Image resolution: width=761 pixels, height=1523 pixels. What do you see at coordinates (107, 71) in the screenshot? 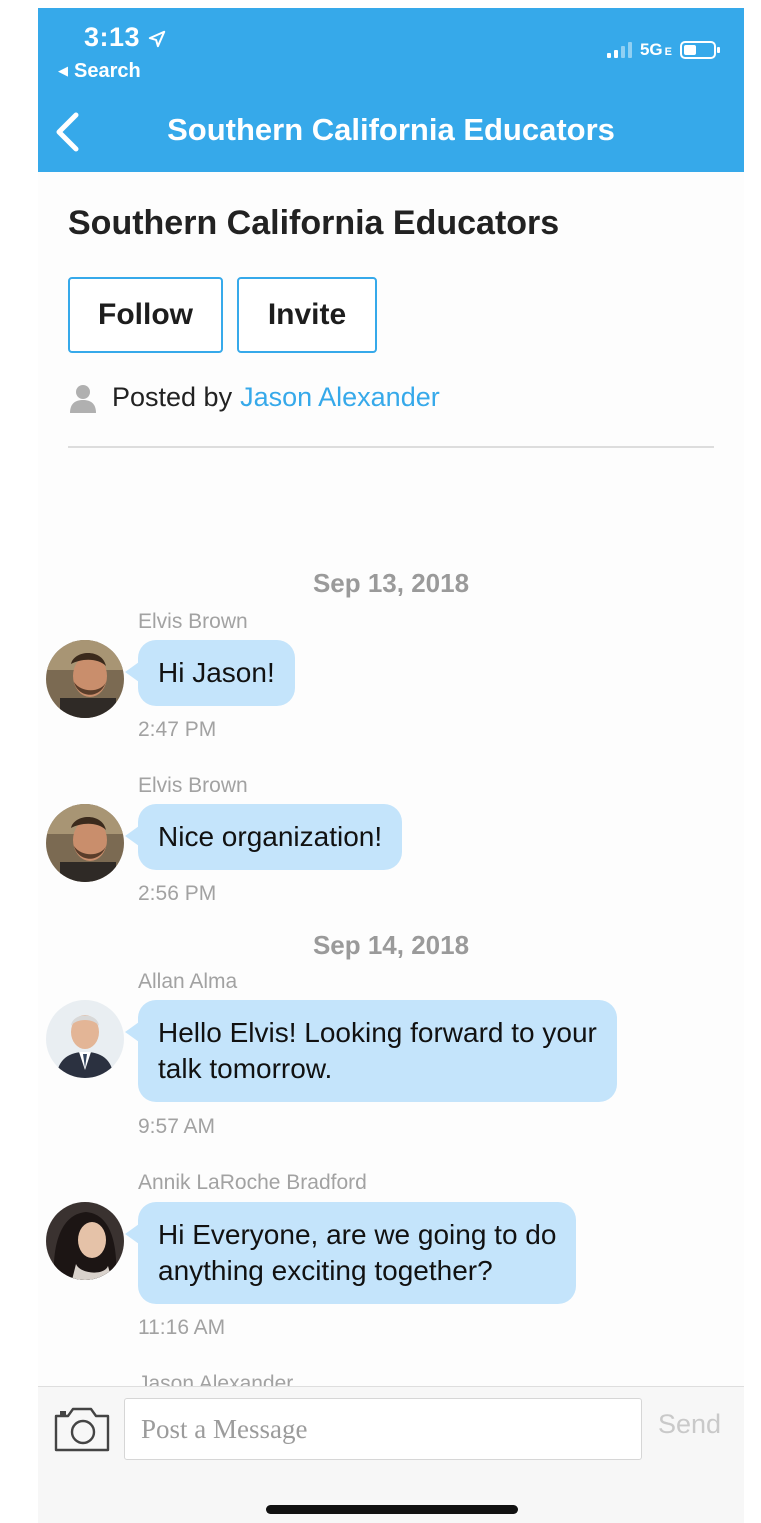
I see `back-app-label: Search` at bounding box center [107, 71].